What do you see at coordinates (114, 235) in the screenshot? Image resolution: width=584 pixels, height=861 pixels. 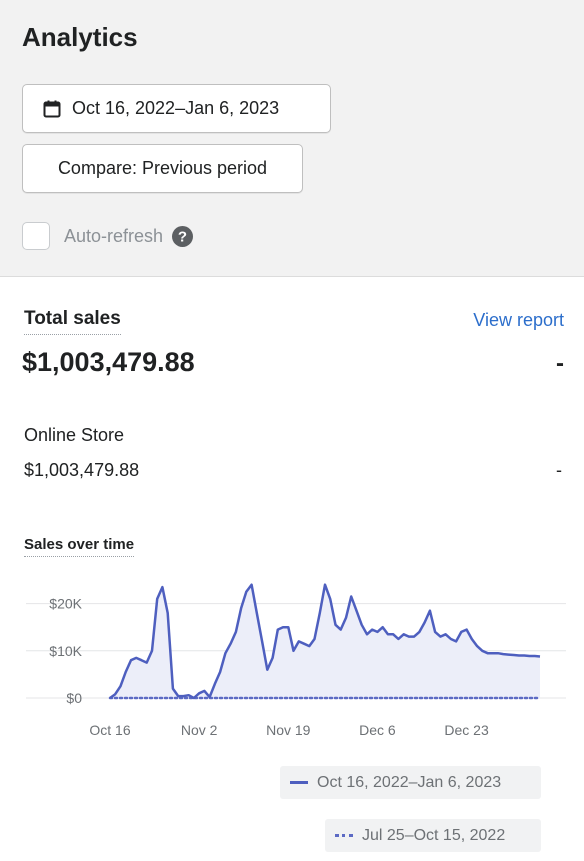 I see `auto-refresh-label: Auto-refresh` at bounding box center [114, 235].